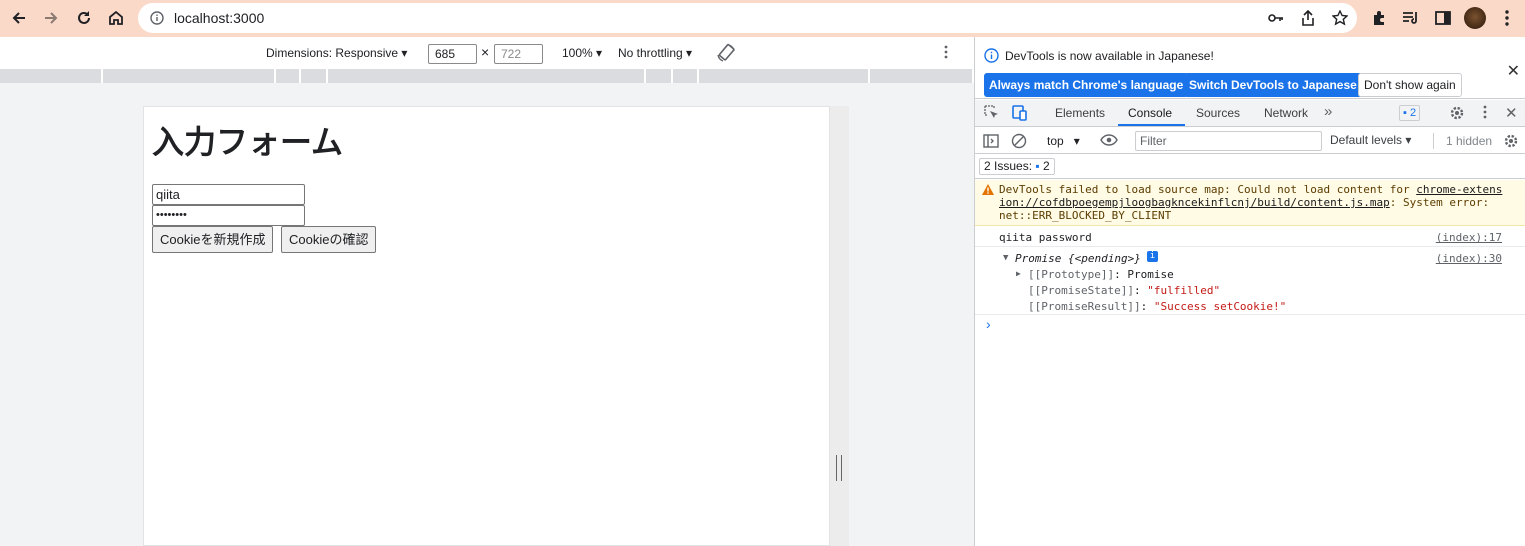  I want to click on create-cookie-button: Cookieを新規作成, so click(213, 239).